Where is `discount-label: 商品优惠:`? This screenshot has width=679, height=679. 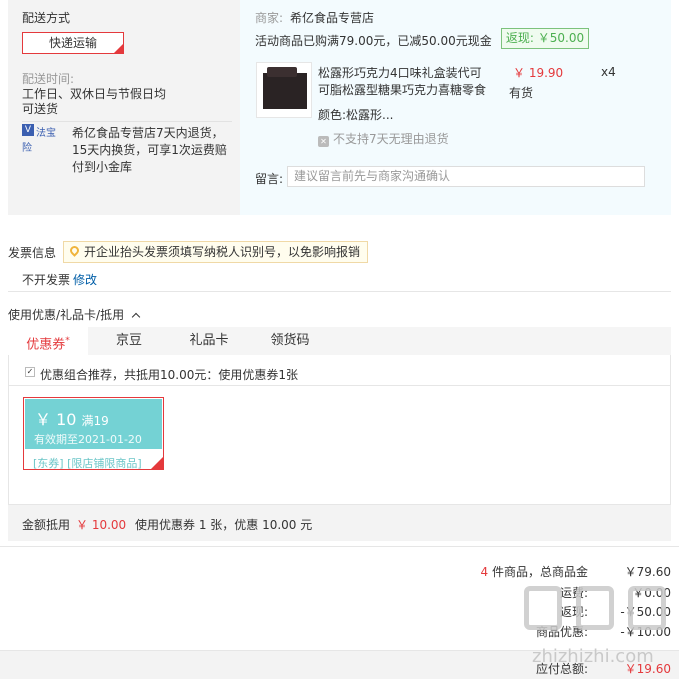 discount-label: 商品优惠: is located at coordinates (561, 632).